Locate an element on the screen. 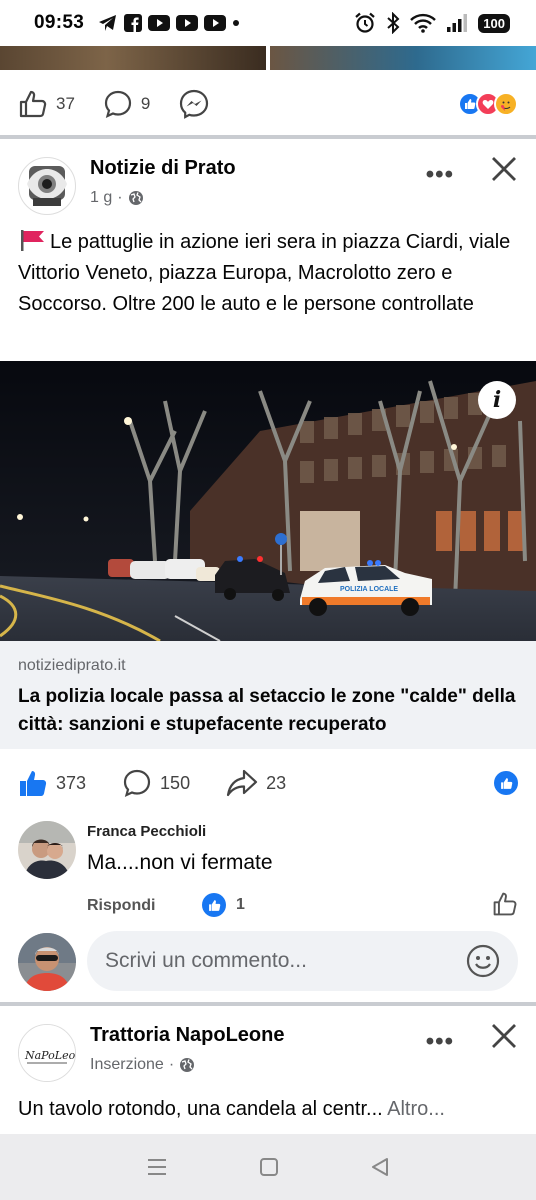 This screenshot has height=1200, width=536. messenger-icon is located at coordinates (194, 104).